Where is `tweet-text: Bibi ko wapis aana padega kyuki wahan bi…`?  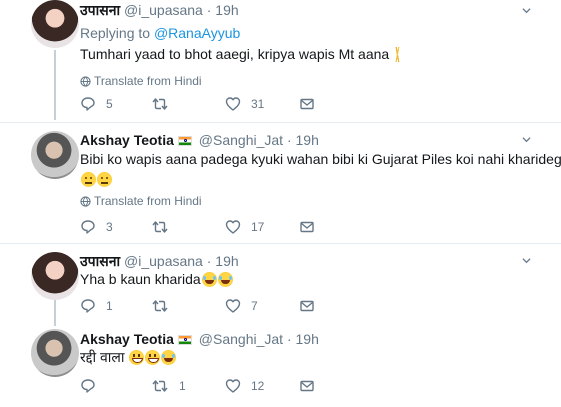 tweet-text: Bibi ko wapis aana padega kyuki wahan bi… is located at coordinates (320, 169).